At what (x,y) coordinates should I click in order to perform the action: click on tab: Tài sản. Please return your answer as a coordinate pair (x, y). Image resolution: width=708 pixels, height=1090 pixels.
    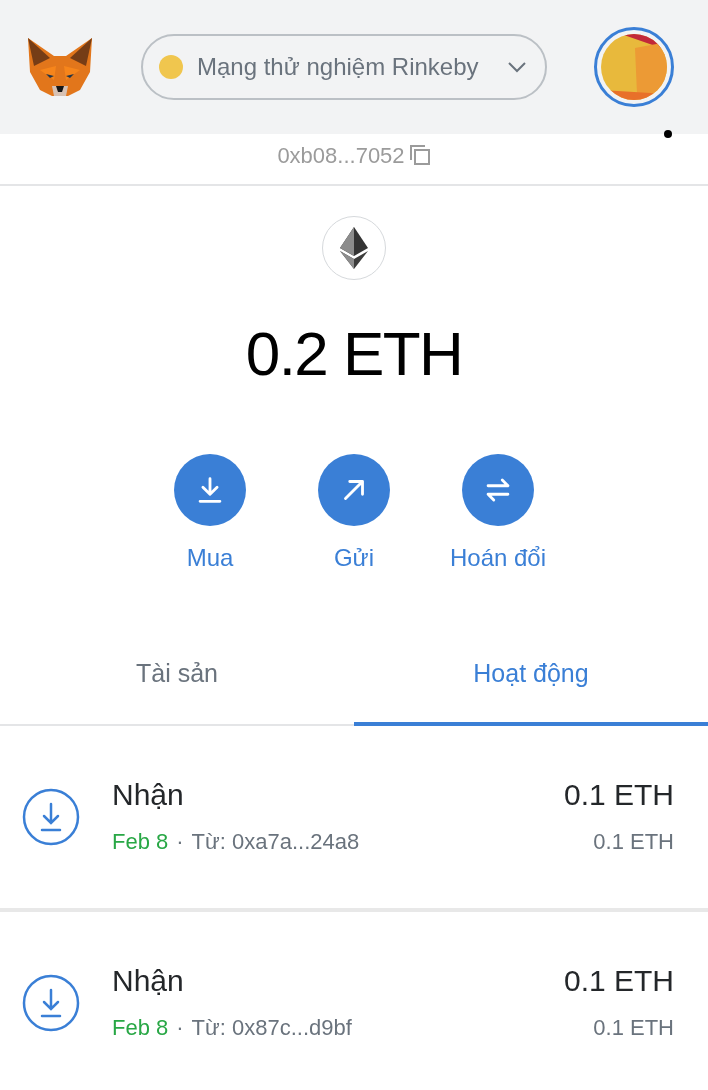
    Looking at the image, I should click on (177, 676).